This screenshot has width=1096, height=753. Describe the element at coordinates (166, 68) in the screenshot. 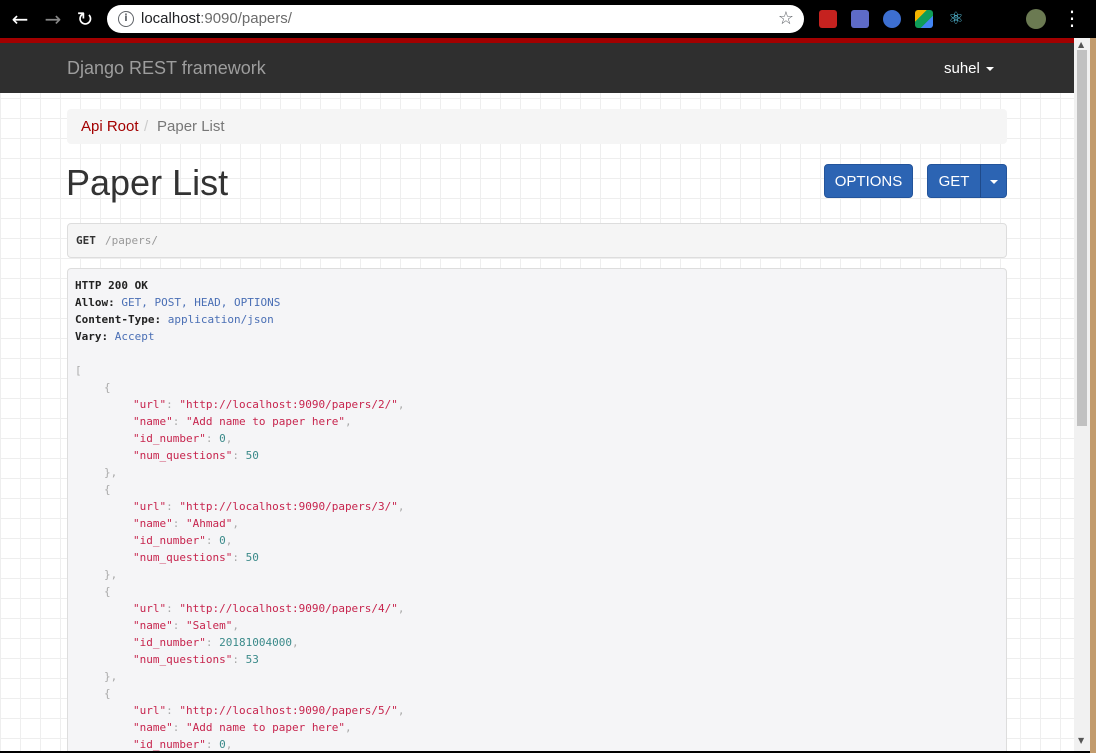

I see `brand-link: Django REST framework` at that location.